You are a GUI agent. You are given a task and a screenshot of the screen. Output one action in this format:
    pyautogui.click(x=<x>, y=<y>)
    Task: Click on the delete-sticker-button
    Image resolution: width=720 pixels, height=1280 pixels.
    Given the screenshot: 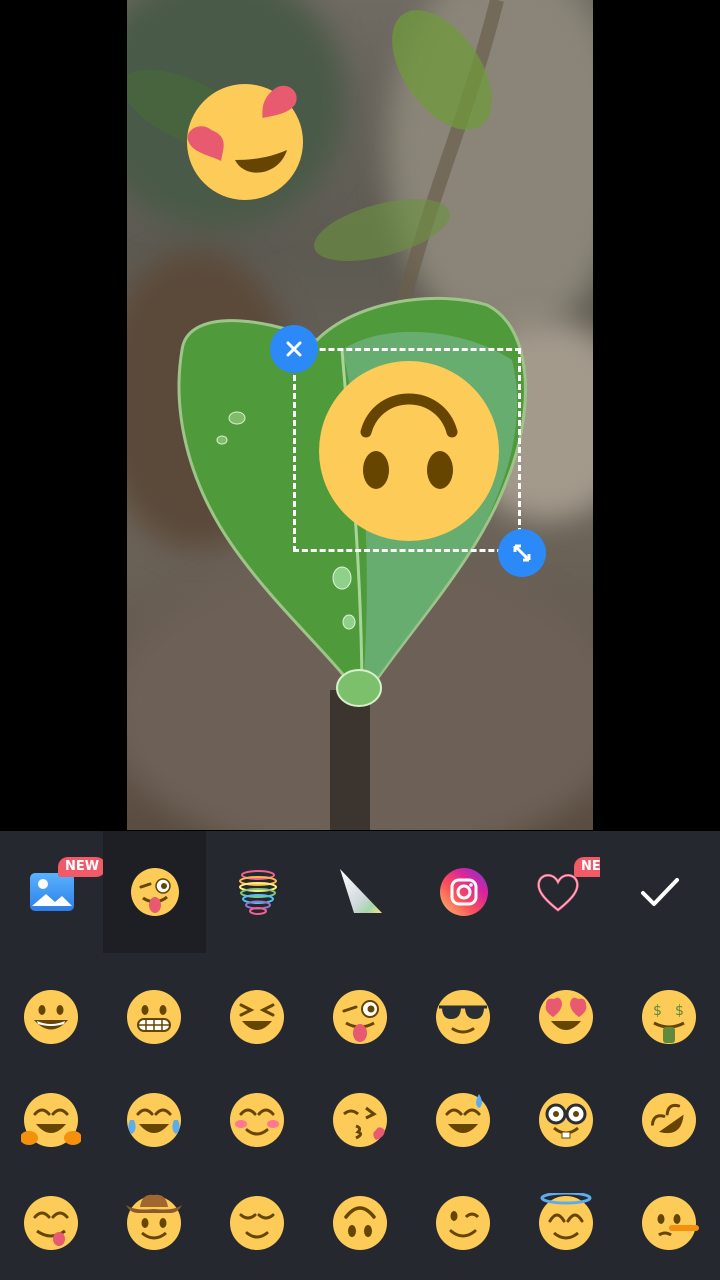 What is the action you would take?
    pyautogui.click(x=294, y=349)
    